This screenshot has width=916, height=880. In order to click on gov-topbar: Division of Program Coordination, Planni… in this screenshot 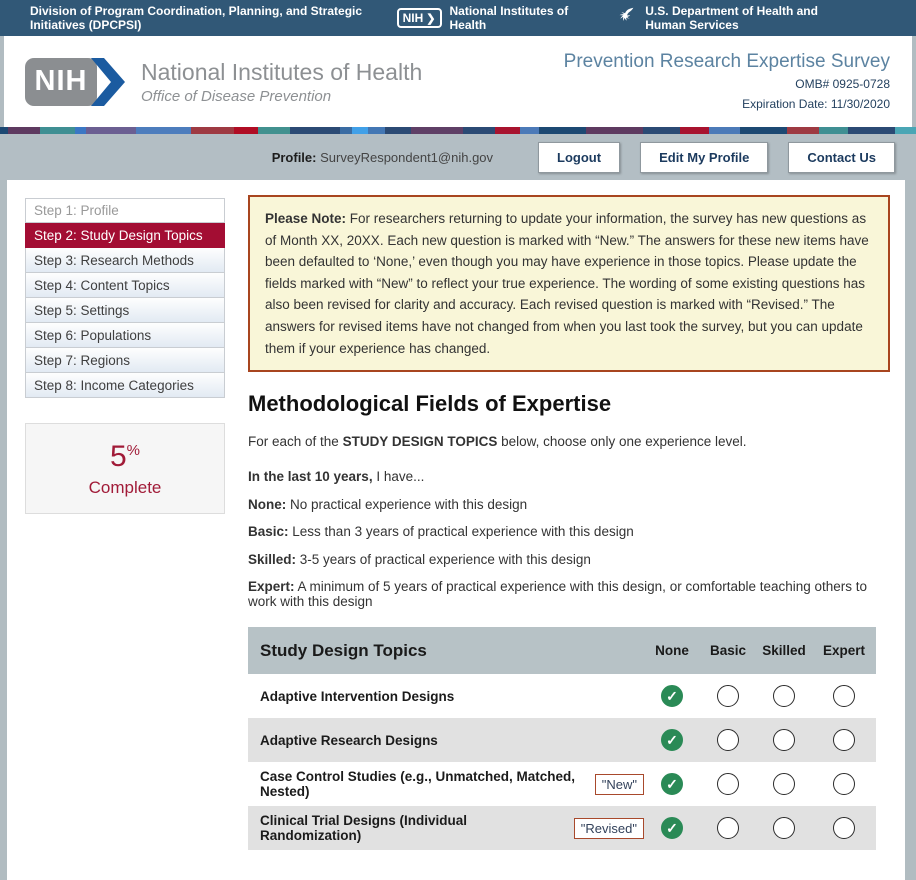, I will do `click(458, 18)`.